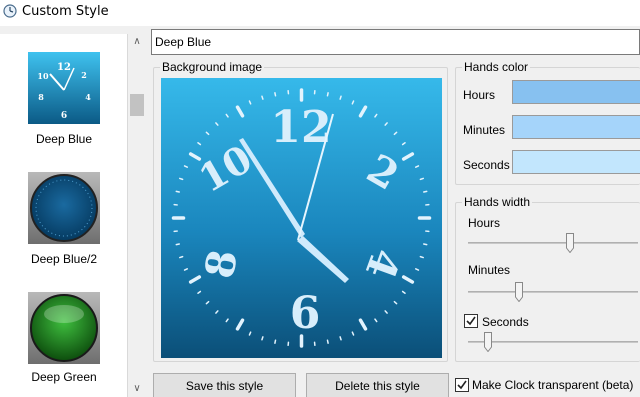 This screenshot has width=640, height=397. What do you see at coordinates (64, 139) in the screenshot?
I see `list-item-label: Deep Blue` at bounding box center [64, 139].